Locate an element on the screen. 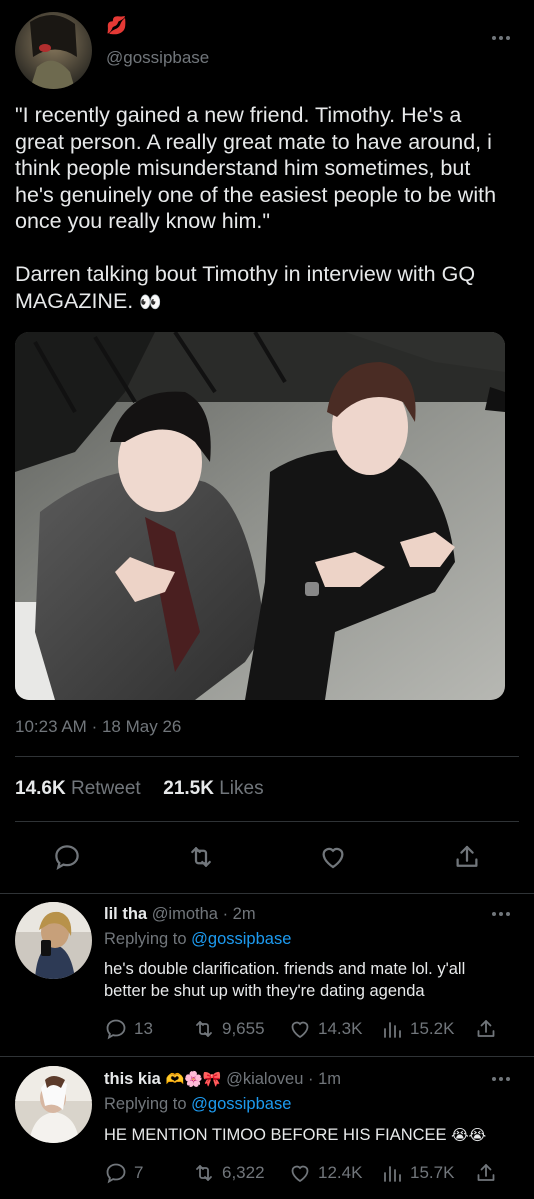 This screenshot has width=534, height=1199. reply-count: 7 is located at coordinates (139, 1172).